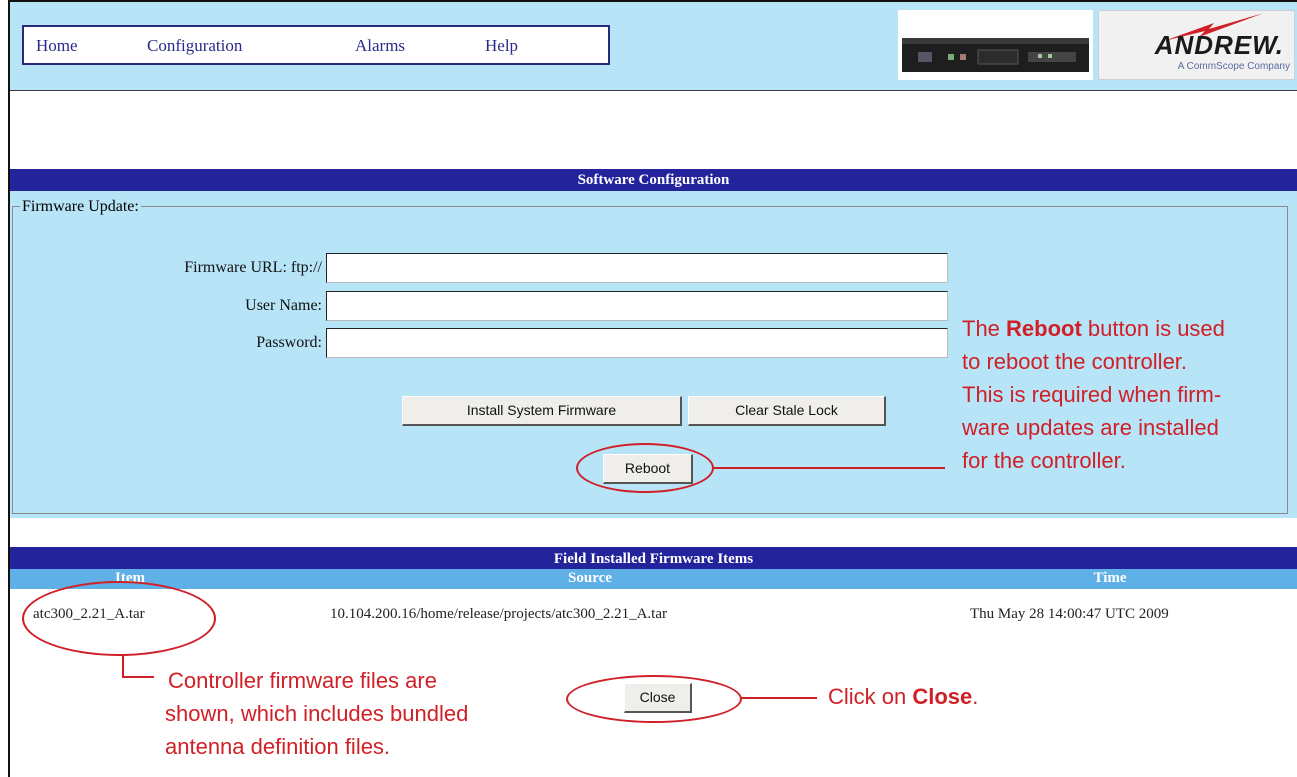 The image size is (1297, 777). I want to click on annotation-line: to reboot the controller., so click(1075, 361).